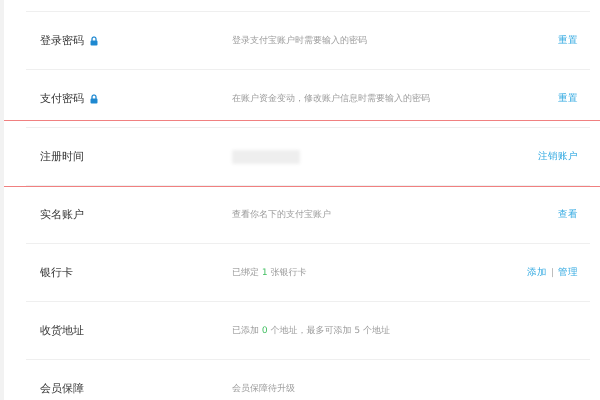 The height and width of the screenshot is (400, 600). What do you see at coordinates (568, 272) in the screenshot?
I see `action-link: 管理` at bounding box center [568, 272].